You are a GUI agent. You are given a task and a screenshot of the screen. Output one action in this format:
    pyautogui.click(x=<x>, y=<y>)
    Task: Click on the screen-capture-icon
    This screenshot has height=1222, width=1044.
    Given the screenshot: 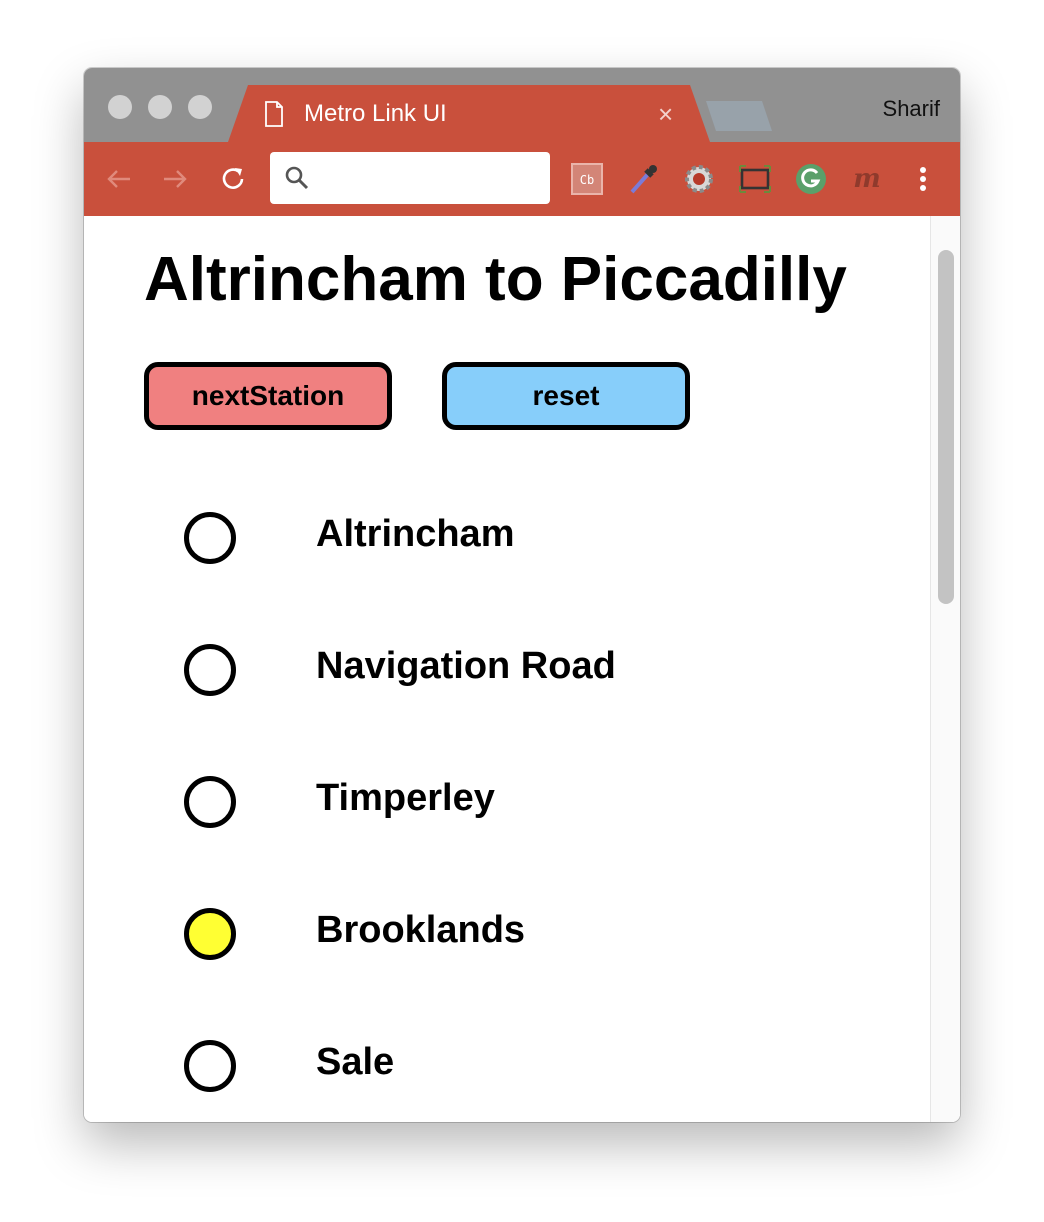 What is the action you would take?
    pyautogui.click(x=755, y=179)
    